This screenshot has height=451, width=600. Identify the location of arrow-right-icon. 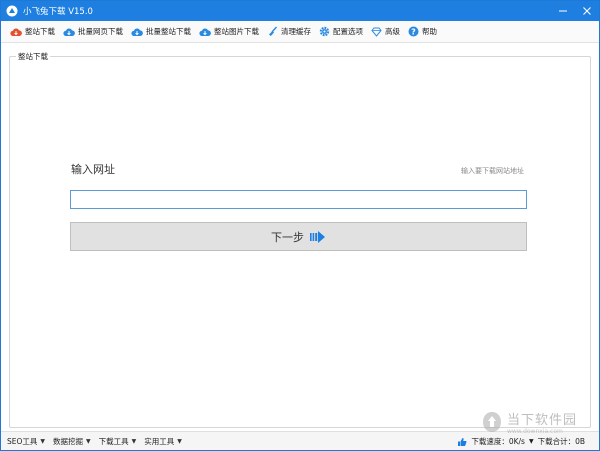
(317, 236).